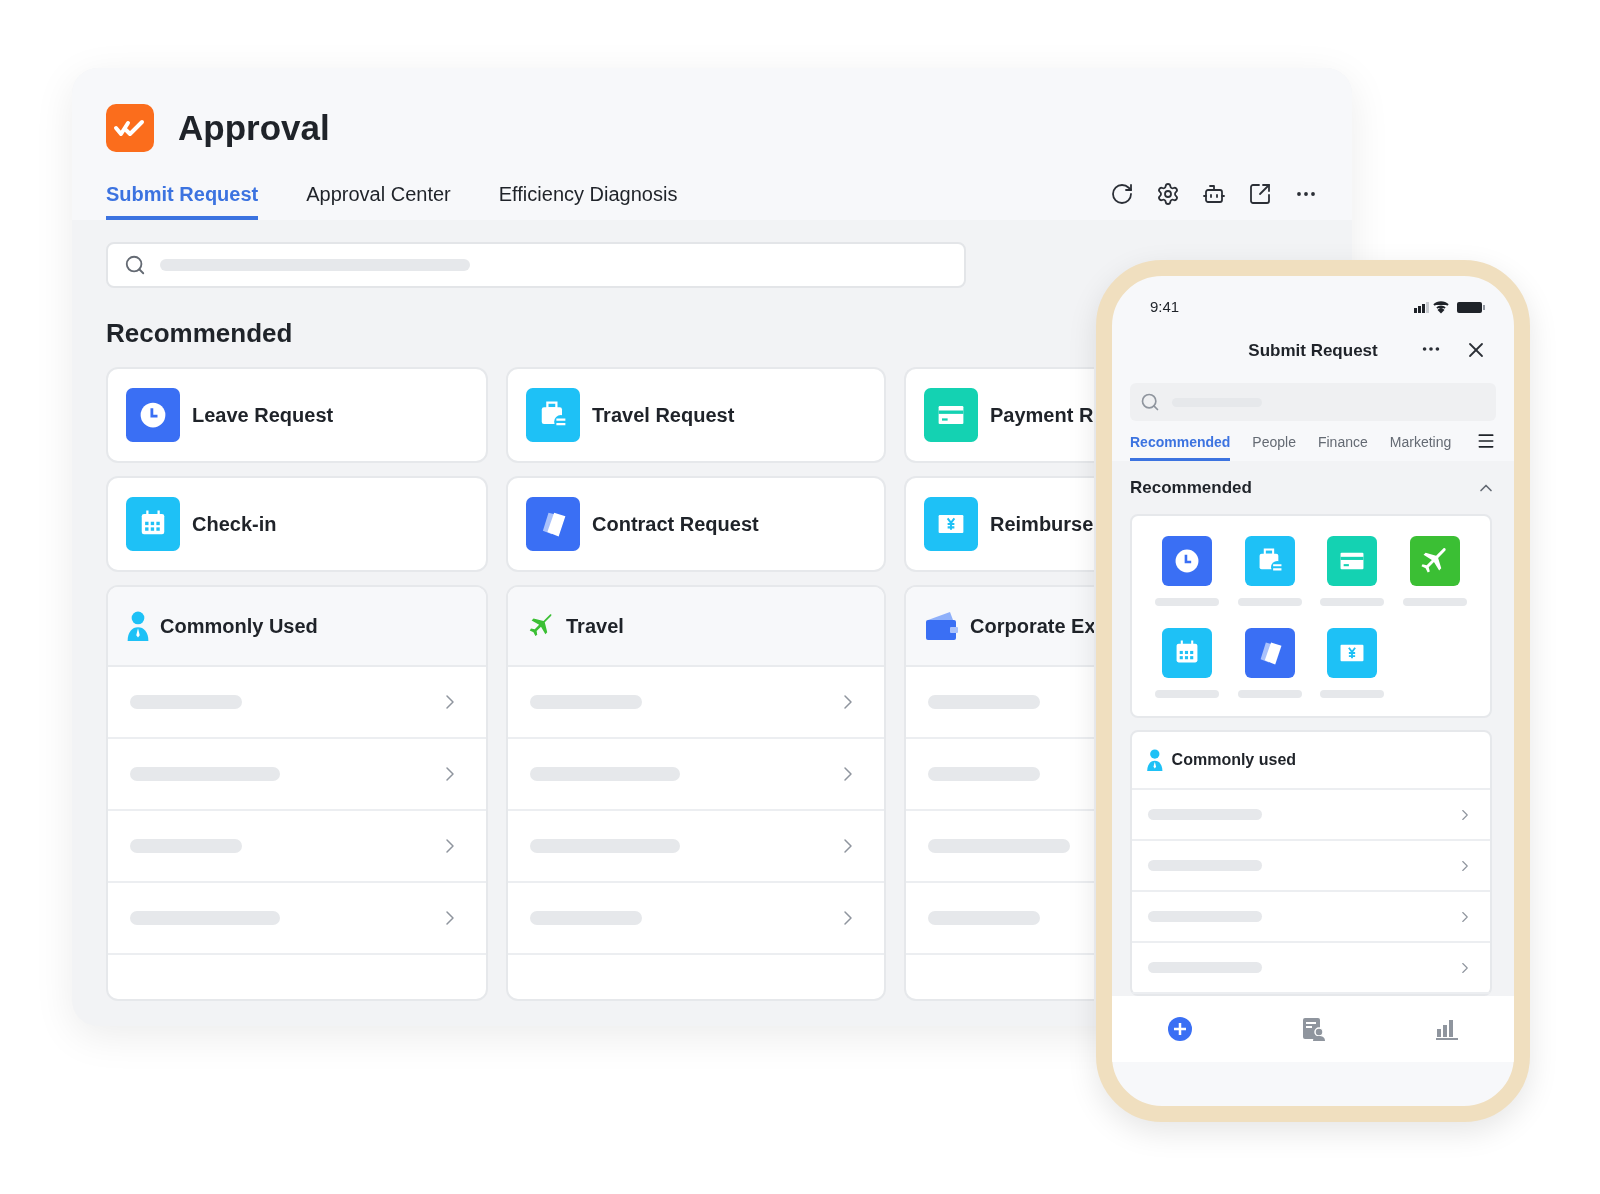 The height and width of the screenshot is (1194, 1600). I want to click on document-person-icon, so click(1314, 1029).